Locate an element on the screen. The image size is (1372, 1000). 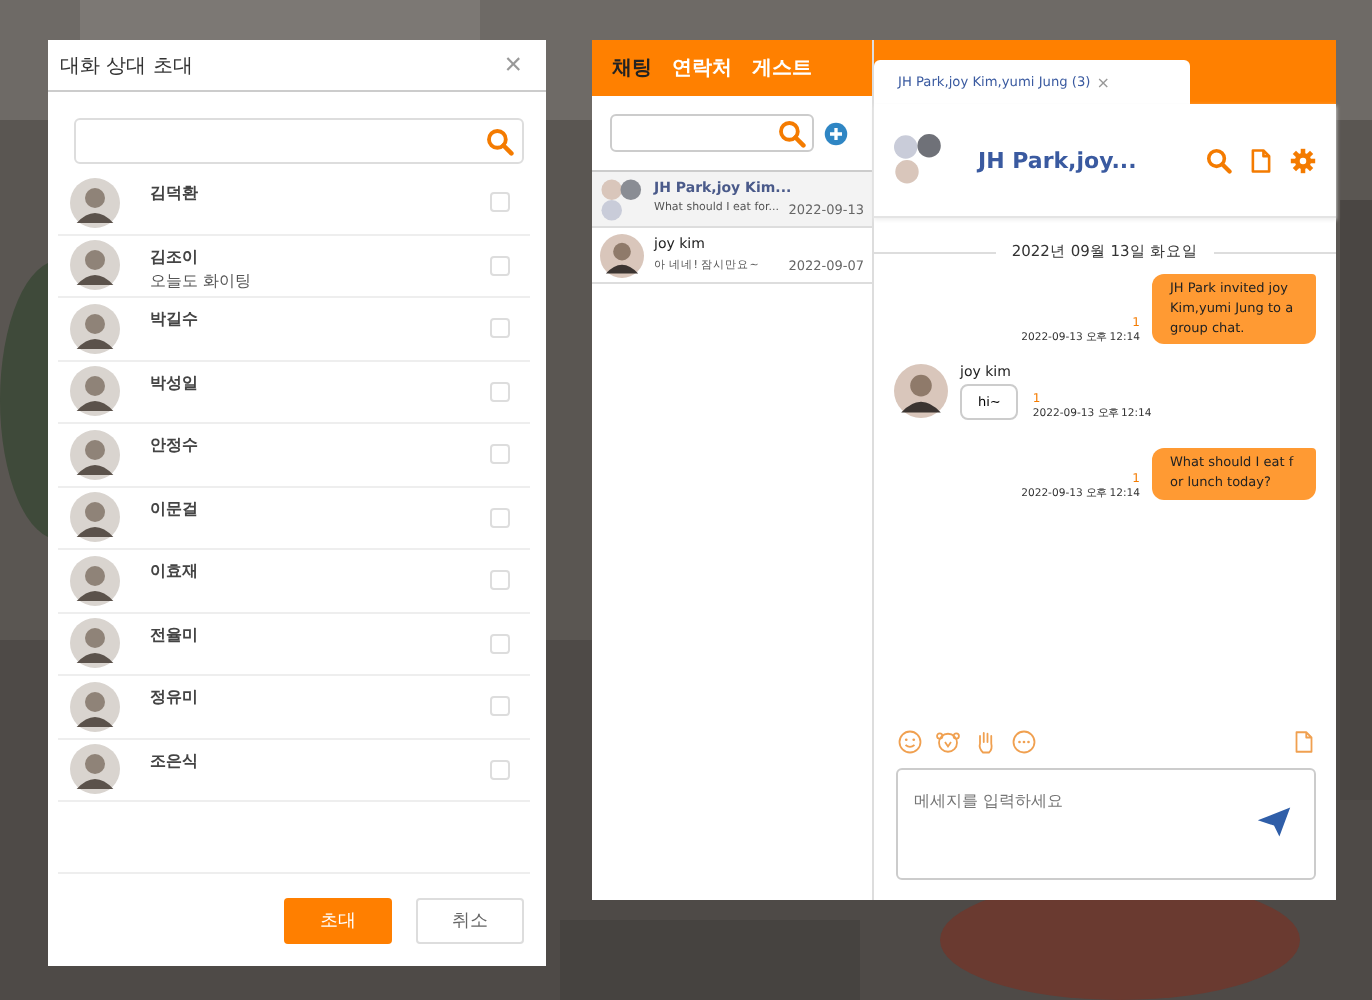
contact-name: 이문걸 is located at coordinates (175, 508).